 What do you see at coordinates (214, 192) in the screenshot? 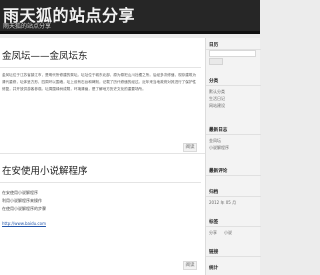
I see `widget-title: 归档` at bounding box center [214, 192].